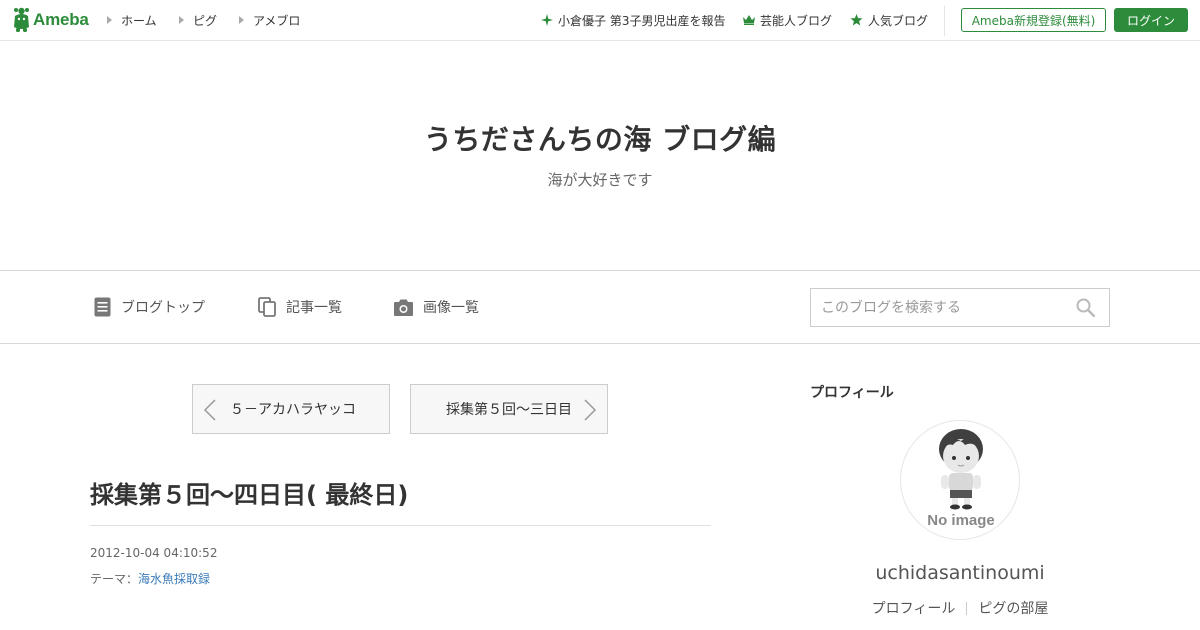 The width and height of the screenshot is (1200, 630). Describe the element at coordinates (21, 19) in the screenshot. I see `ameba-logo-icon` at that location.